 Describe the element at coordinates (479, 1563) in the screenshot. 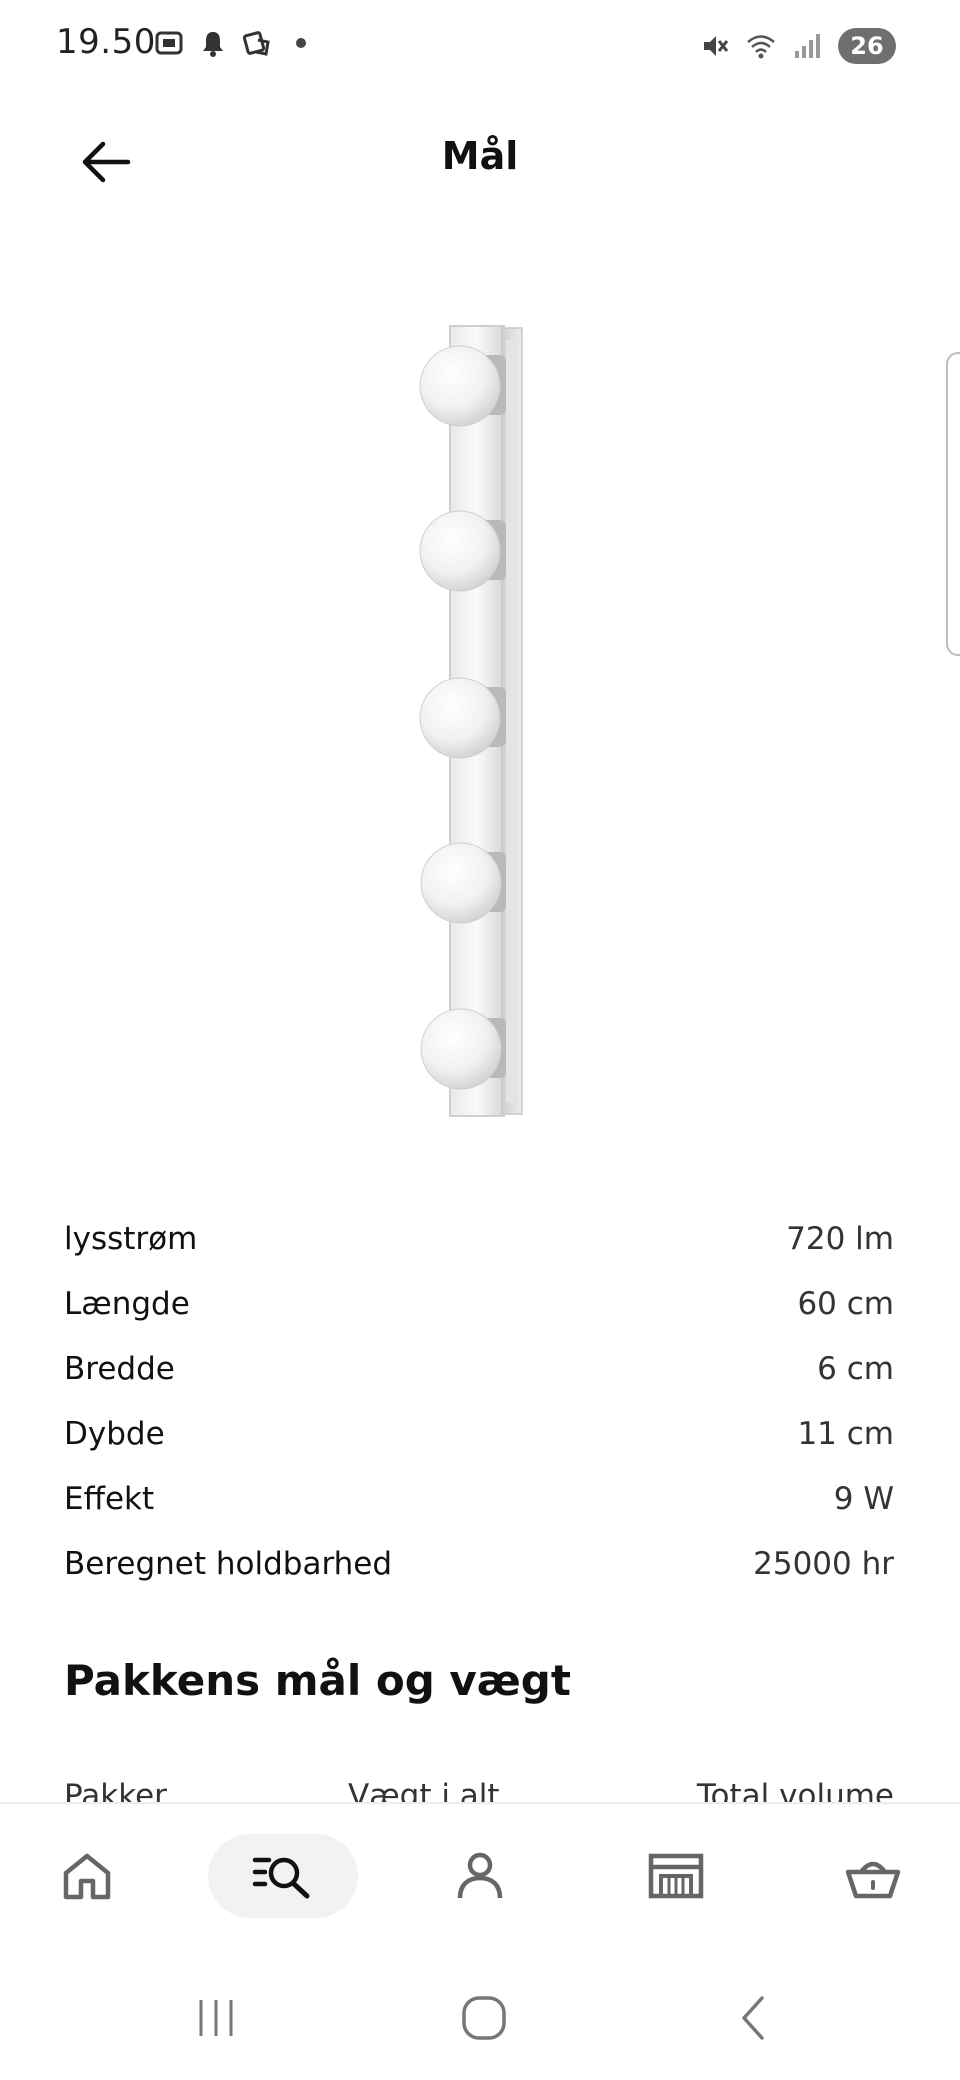

I see `spec-row: Beregnet holdbarhed 25000 hr` at that location.